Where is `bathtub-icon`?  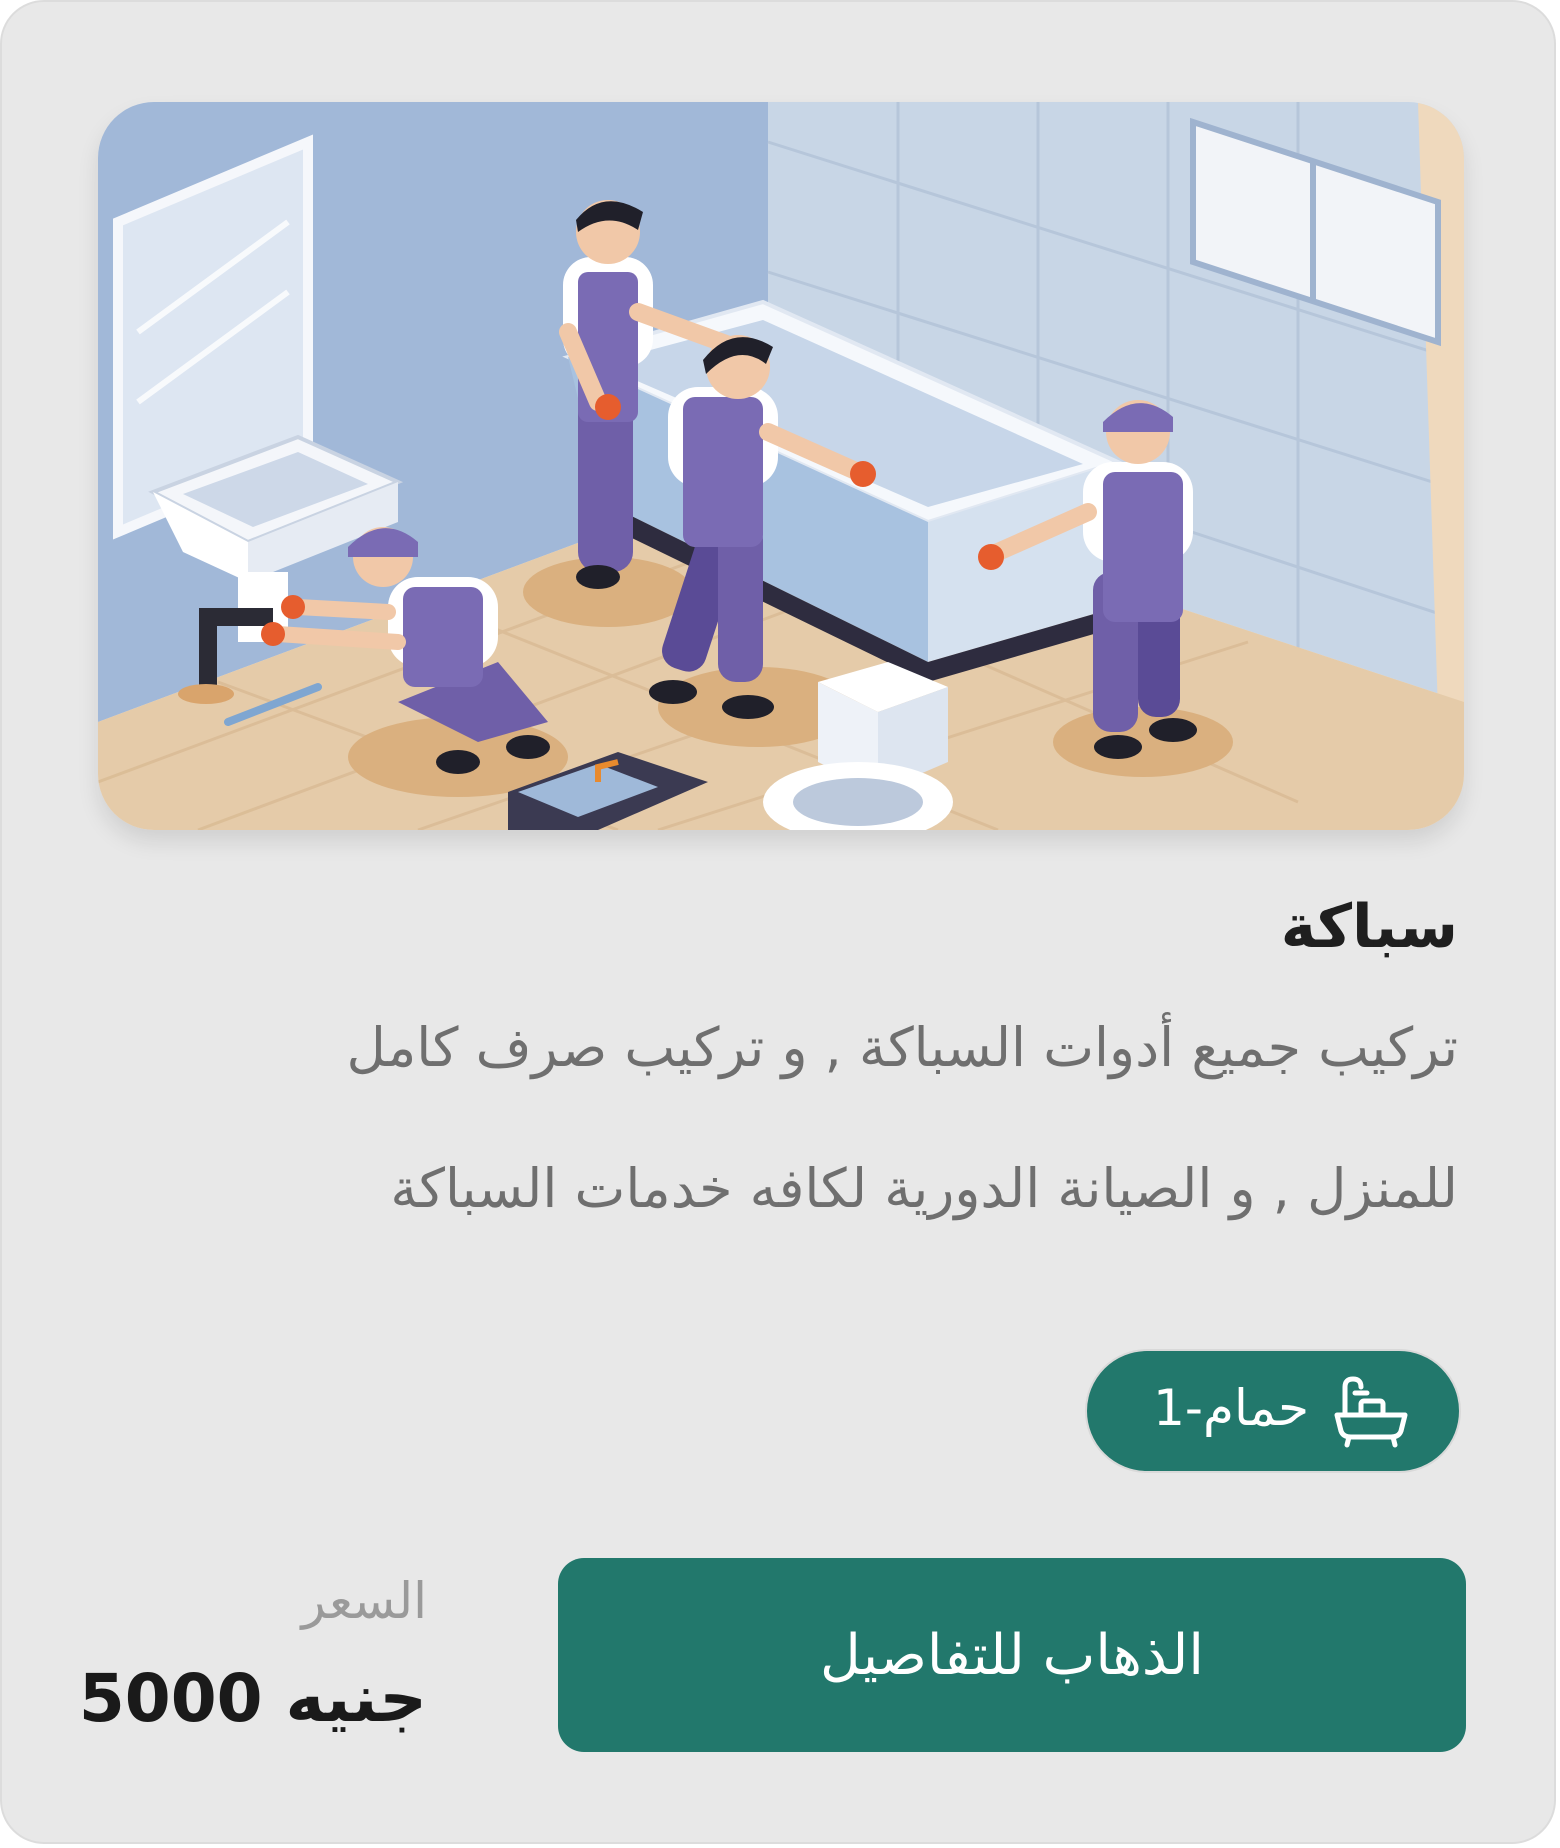 bathtub-icon is located at coordinates (1371, 1412).